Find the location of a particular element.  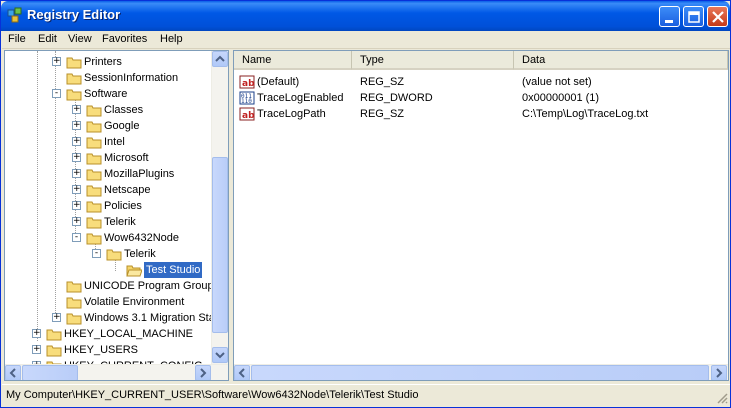

tree-item: + Intel is located at coordinates (108, 142).